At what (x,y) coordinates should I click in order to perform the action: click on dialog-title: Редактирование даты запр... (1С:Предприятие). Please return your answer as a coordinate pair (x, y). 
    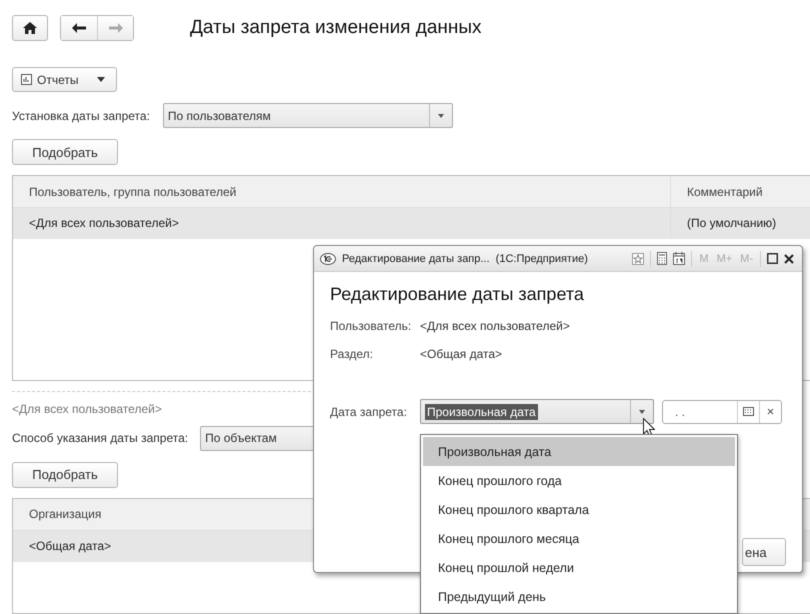
    Looking at the image, I should click on (465, 258).